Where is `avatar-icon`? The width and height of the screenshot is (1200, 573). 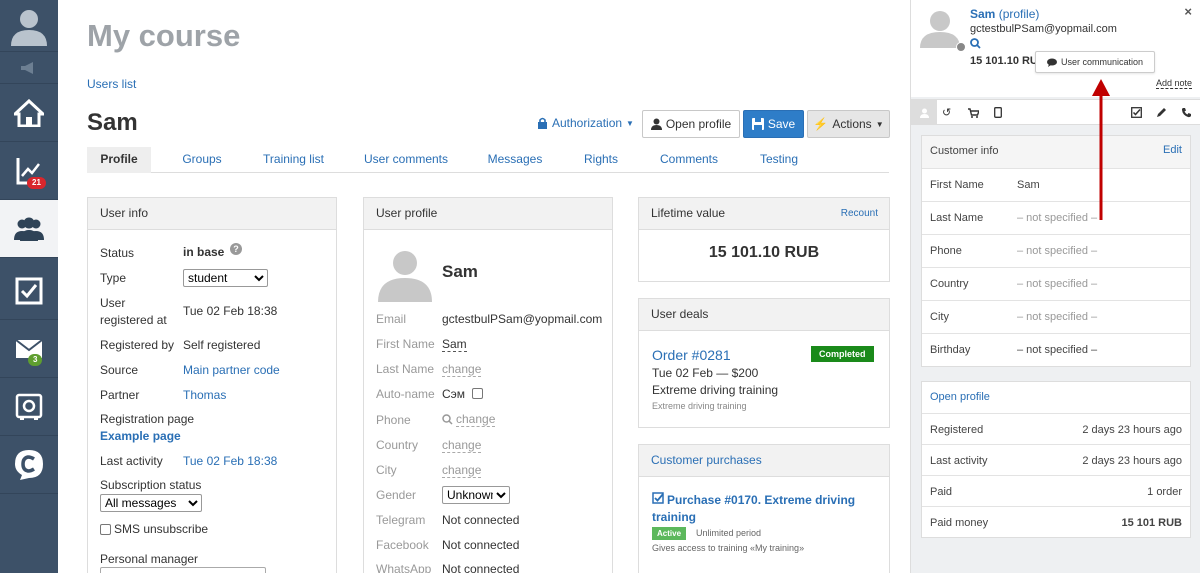 avatar-icon is located at coordinates (29, 27).